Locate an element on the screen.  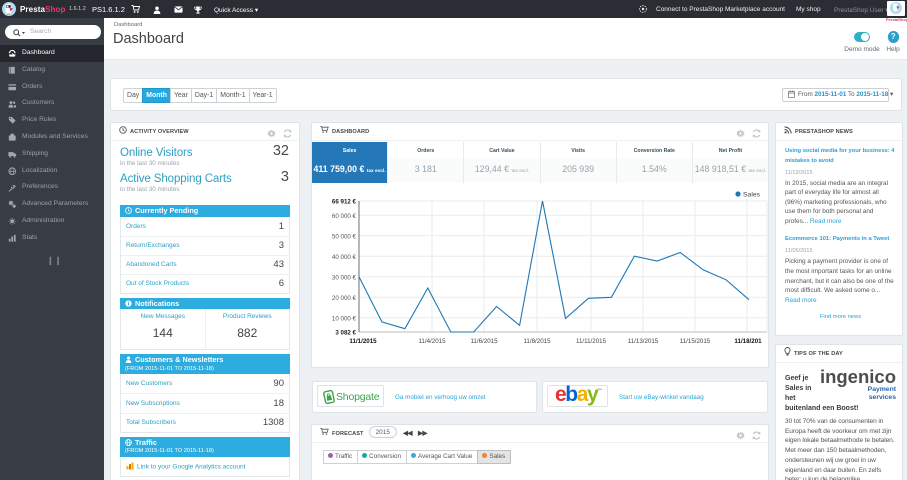
svg-text: 11/13/2015 is located at coordinates (643, 341).